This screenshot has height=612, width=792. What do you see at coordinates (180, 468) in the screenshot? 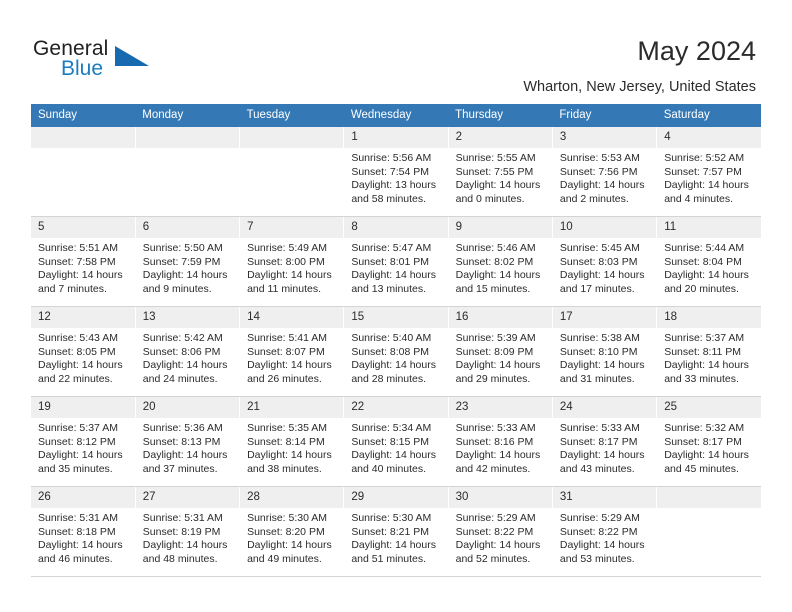
I see `daylight-duration-line2: and 37 minutes.` at bounding box center [180, 468].